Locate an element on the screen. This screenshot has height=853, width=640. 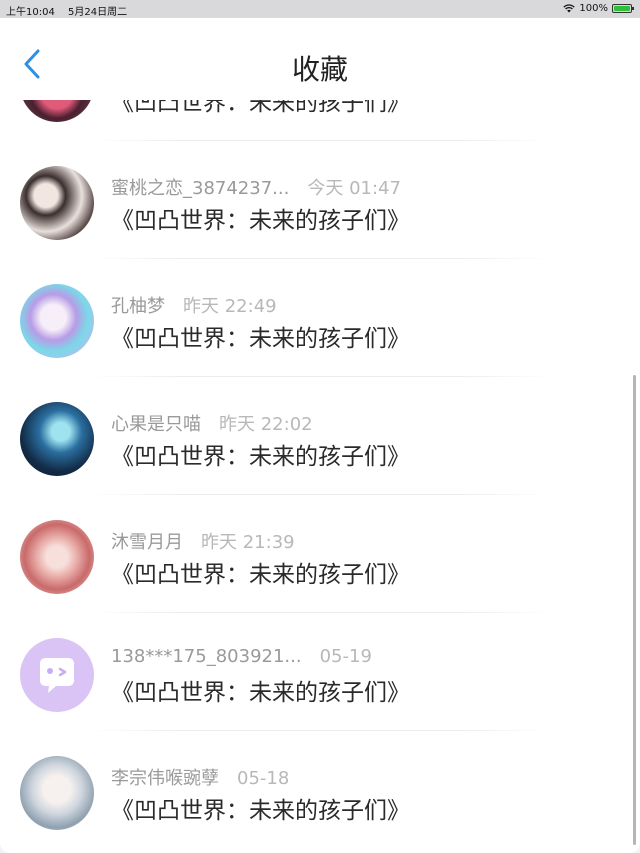
page-title: 收藏 is located at coordinates (319, 69).